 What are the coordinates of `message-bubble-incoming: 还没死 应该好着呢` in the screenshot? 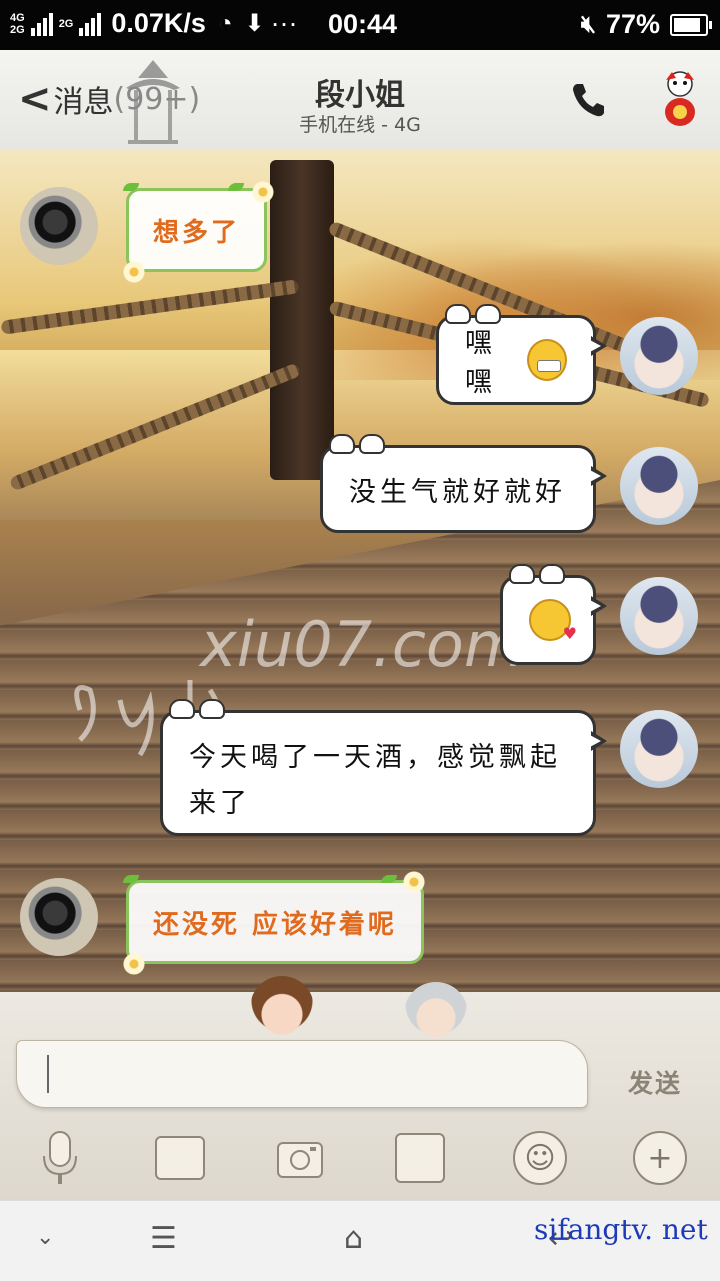 It's located at (274, 923).